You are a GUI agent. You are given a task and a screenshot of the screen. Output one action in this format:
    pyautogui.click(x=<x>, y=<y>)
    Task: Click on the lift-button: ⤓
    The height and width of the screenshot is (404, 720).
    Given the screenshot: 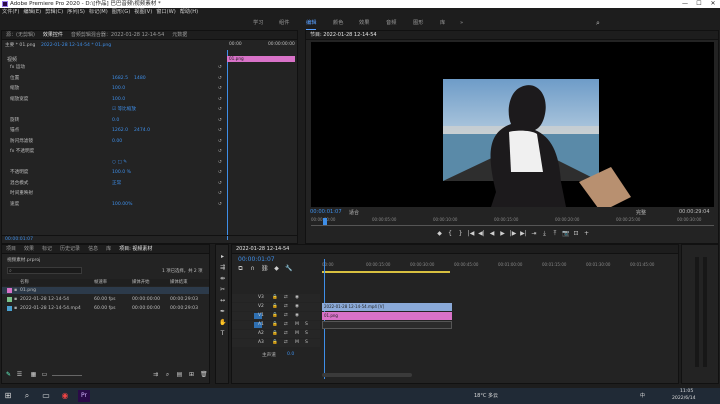 What is the action you would take?
    pyautogui.click(x=544, y=233)
    